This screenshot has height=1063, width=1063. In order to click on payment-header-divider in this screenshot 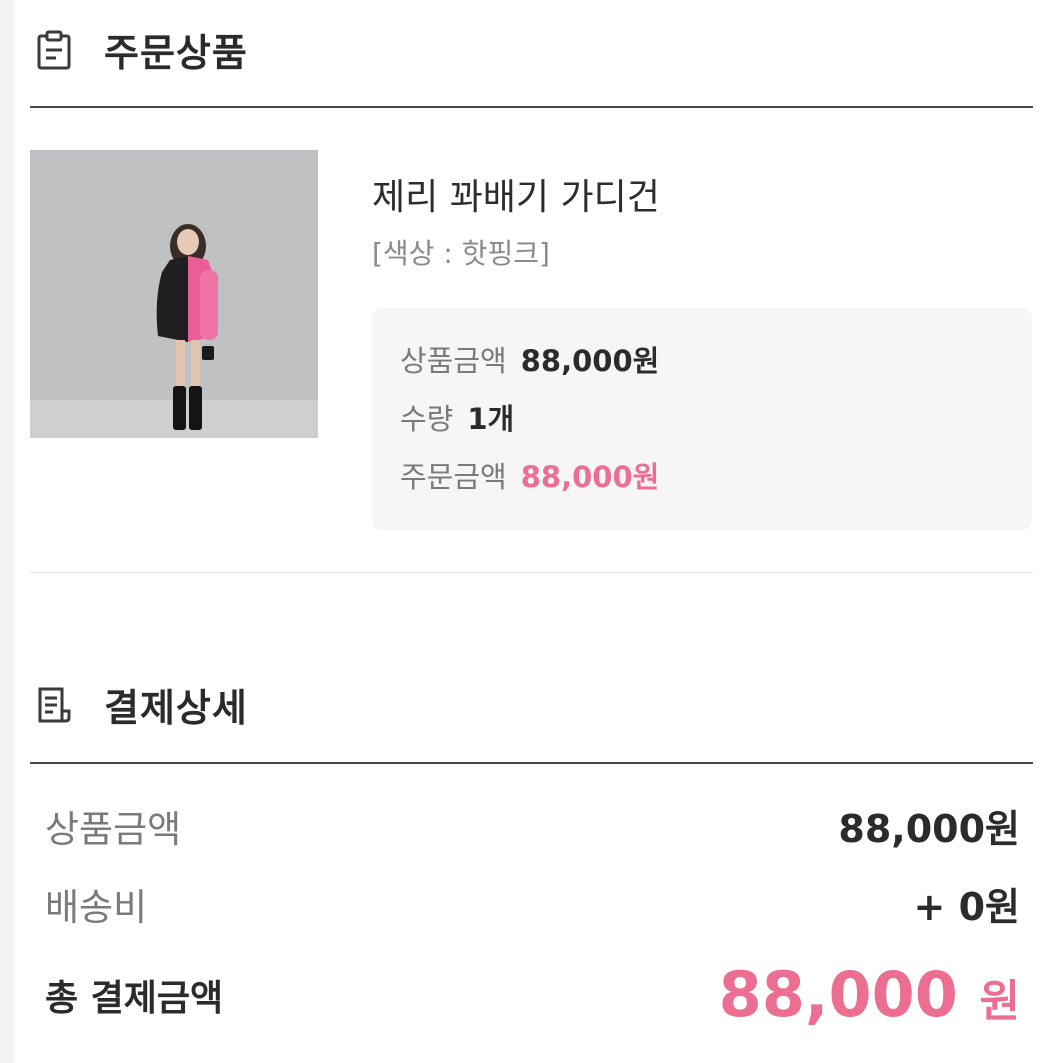, I will do `click(531, 763)`.